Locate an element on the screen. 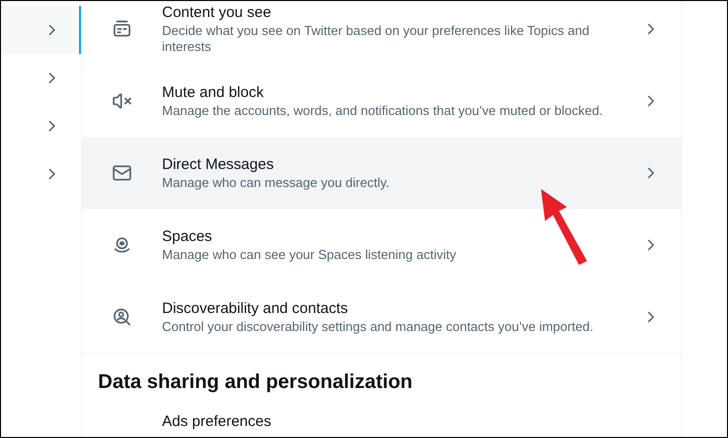 This screenshot has height=438, width=728. setting-title: Direct Messages is located at coordinates (218, 165).